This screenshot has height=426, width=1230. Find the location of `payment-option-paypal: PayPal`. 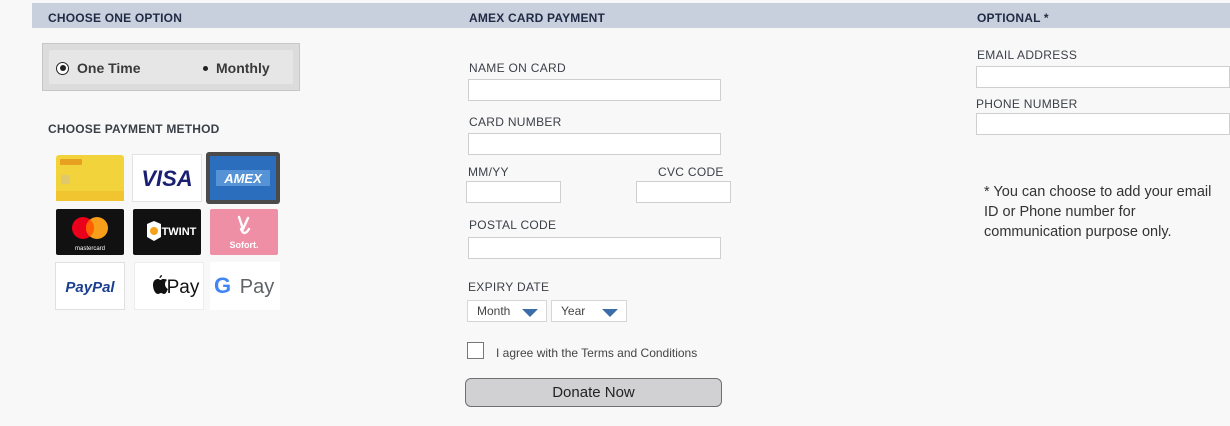

payment-option-paypal: PayPal is located at coordinates (90, 286).